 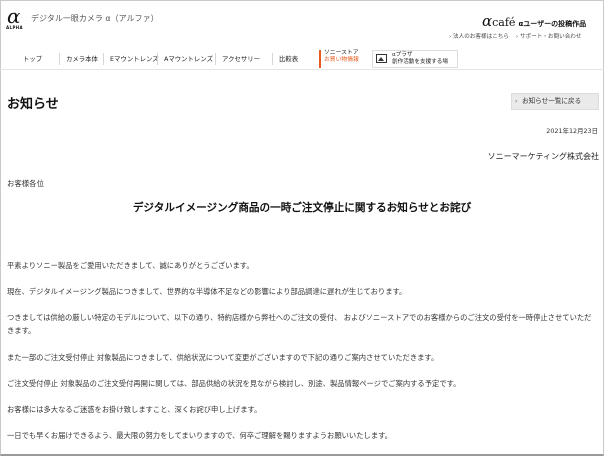 I want to click on nav-item-camera-body: カメラ本体, so click(x=78, y=59).